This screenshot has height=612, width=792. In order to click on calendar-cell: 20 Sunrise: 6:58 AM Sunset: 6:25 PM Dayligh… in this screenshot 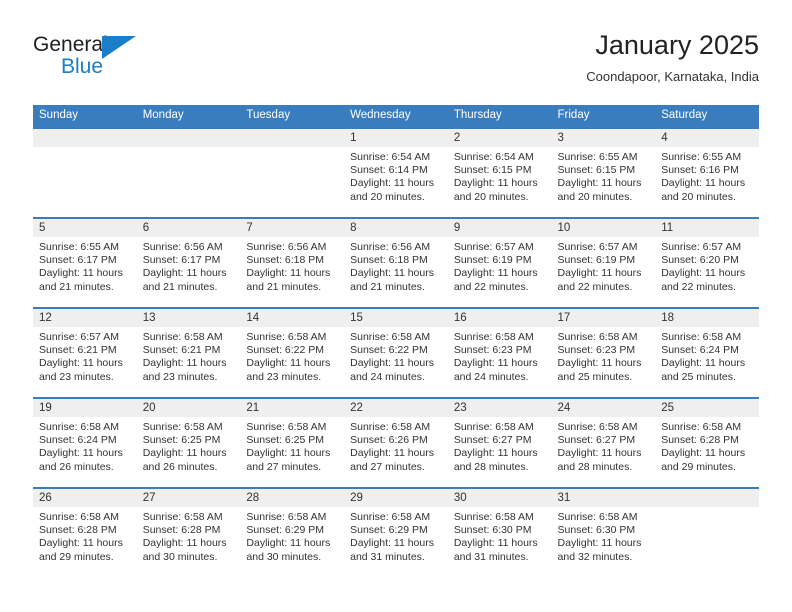, I will do `click(188, 442)`.